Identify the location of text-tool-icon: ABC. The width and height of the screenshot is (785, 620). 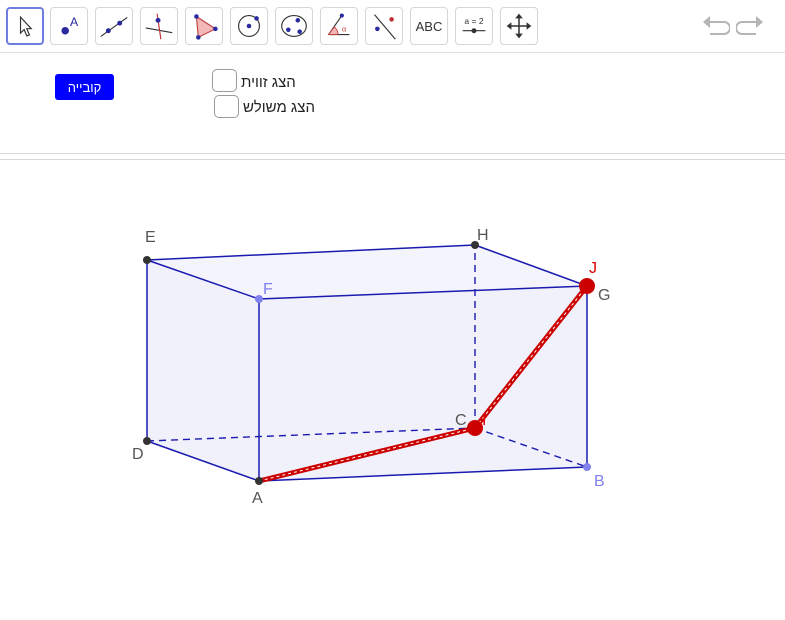
(429, 26).